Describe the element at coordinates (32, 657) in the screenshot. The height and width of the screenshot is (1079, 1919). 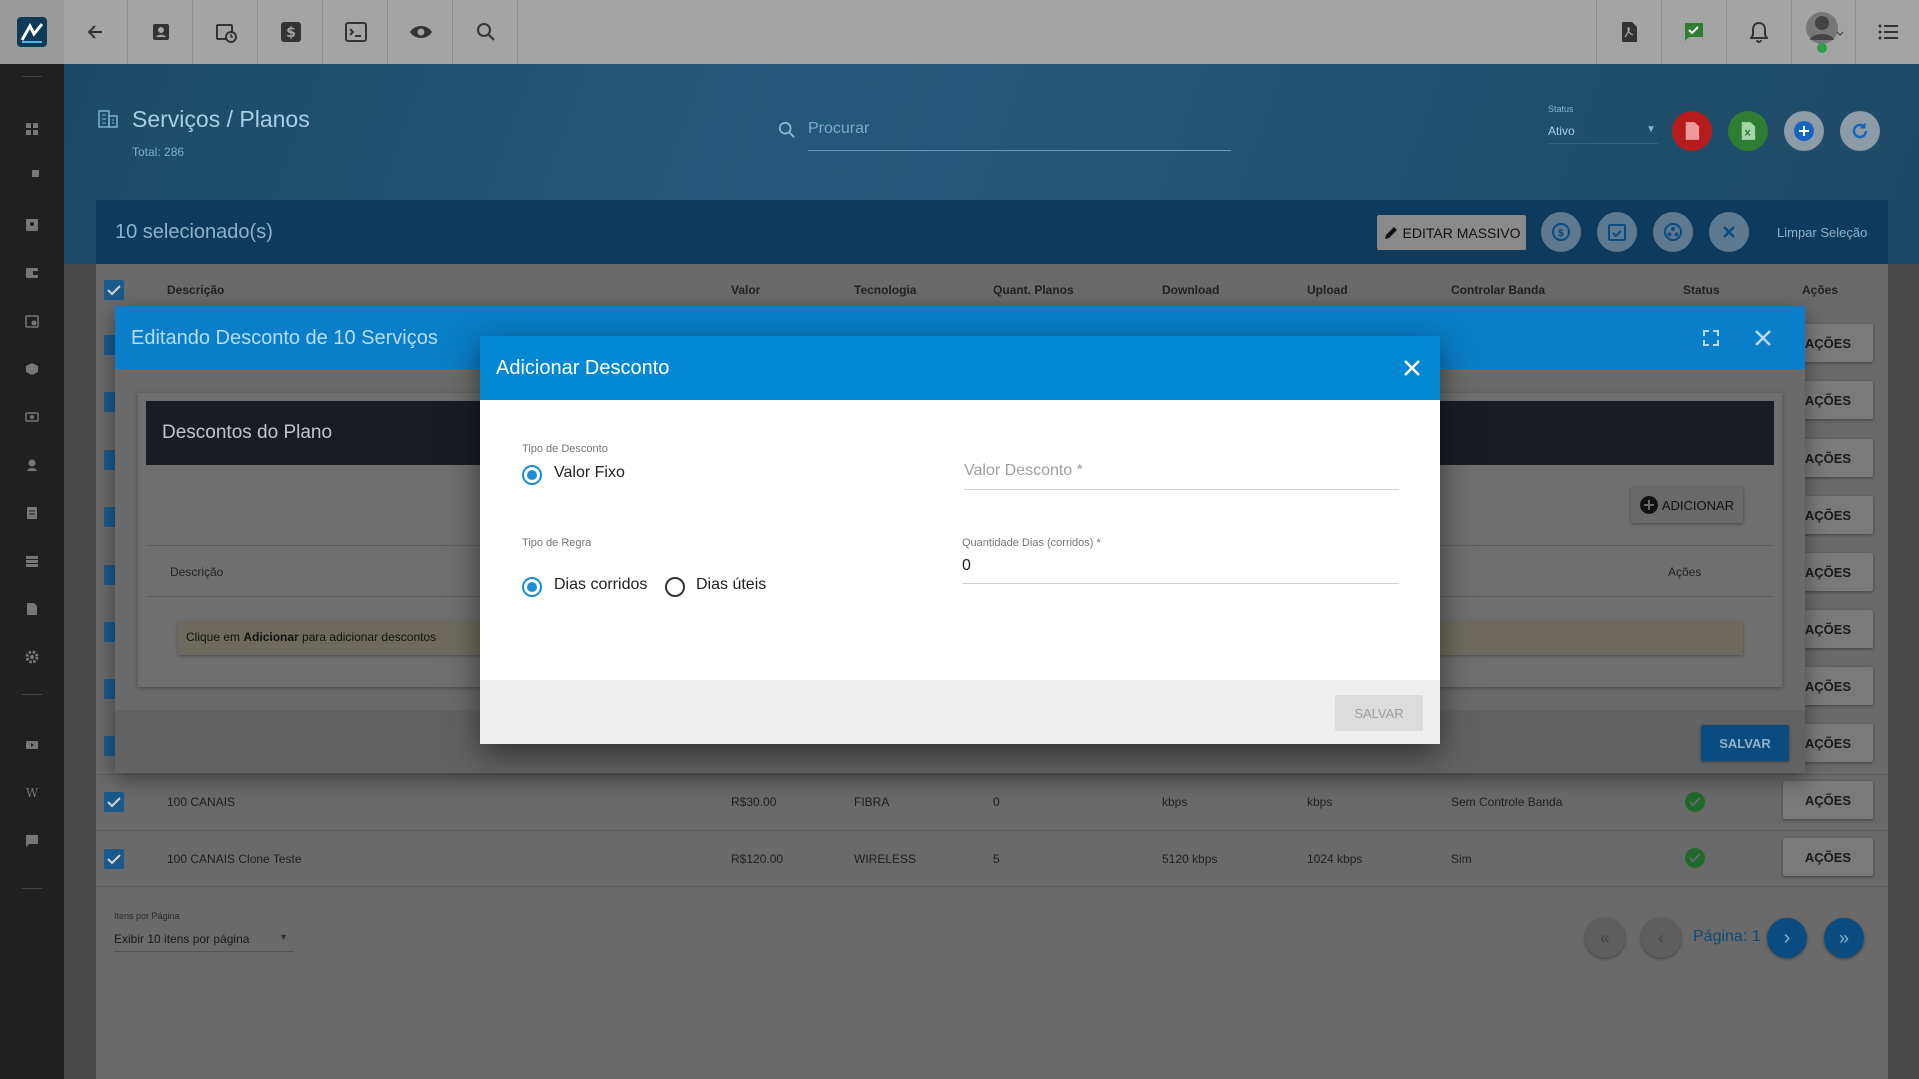
I see `settings-icon` at that location.